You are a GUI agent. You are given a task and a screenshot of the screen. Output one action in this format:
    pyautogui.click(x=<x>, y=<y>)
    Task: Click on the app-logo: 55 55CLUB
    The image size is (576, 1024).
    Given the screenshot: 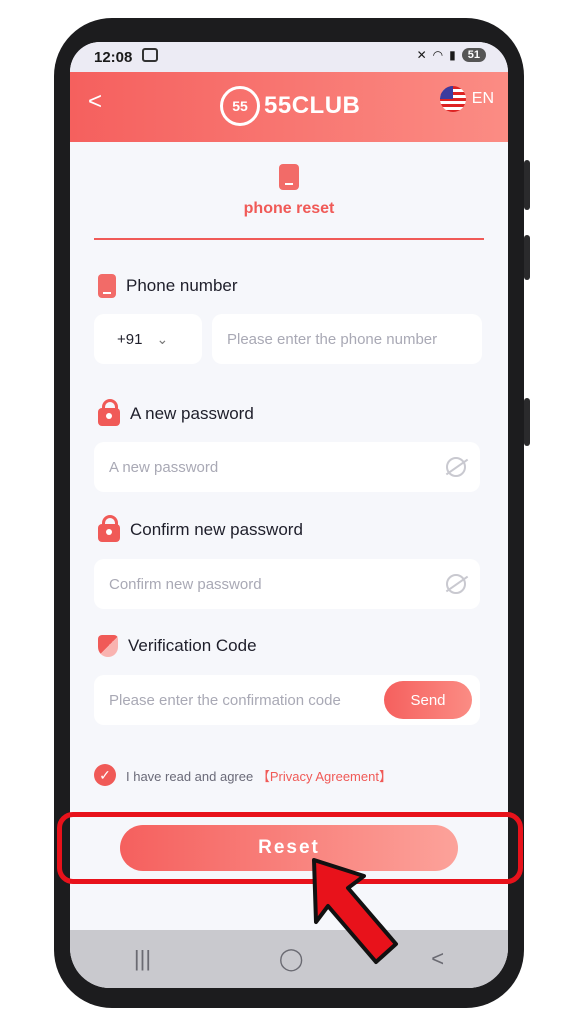 What is the action you would take?
    pyautogui.click(x=290, y=106)
    